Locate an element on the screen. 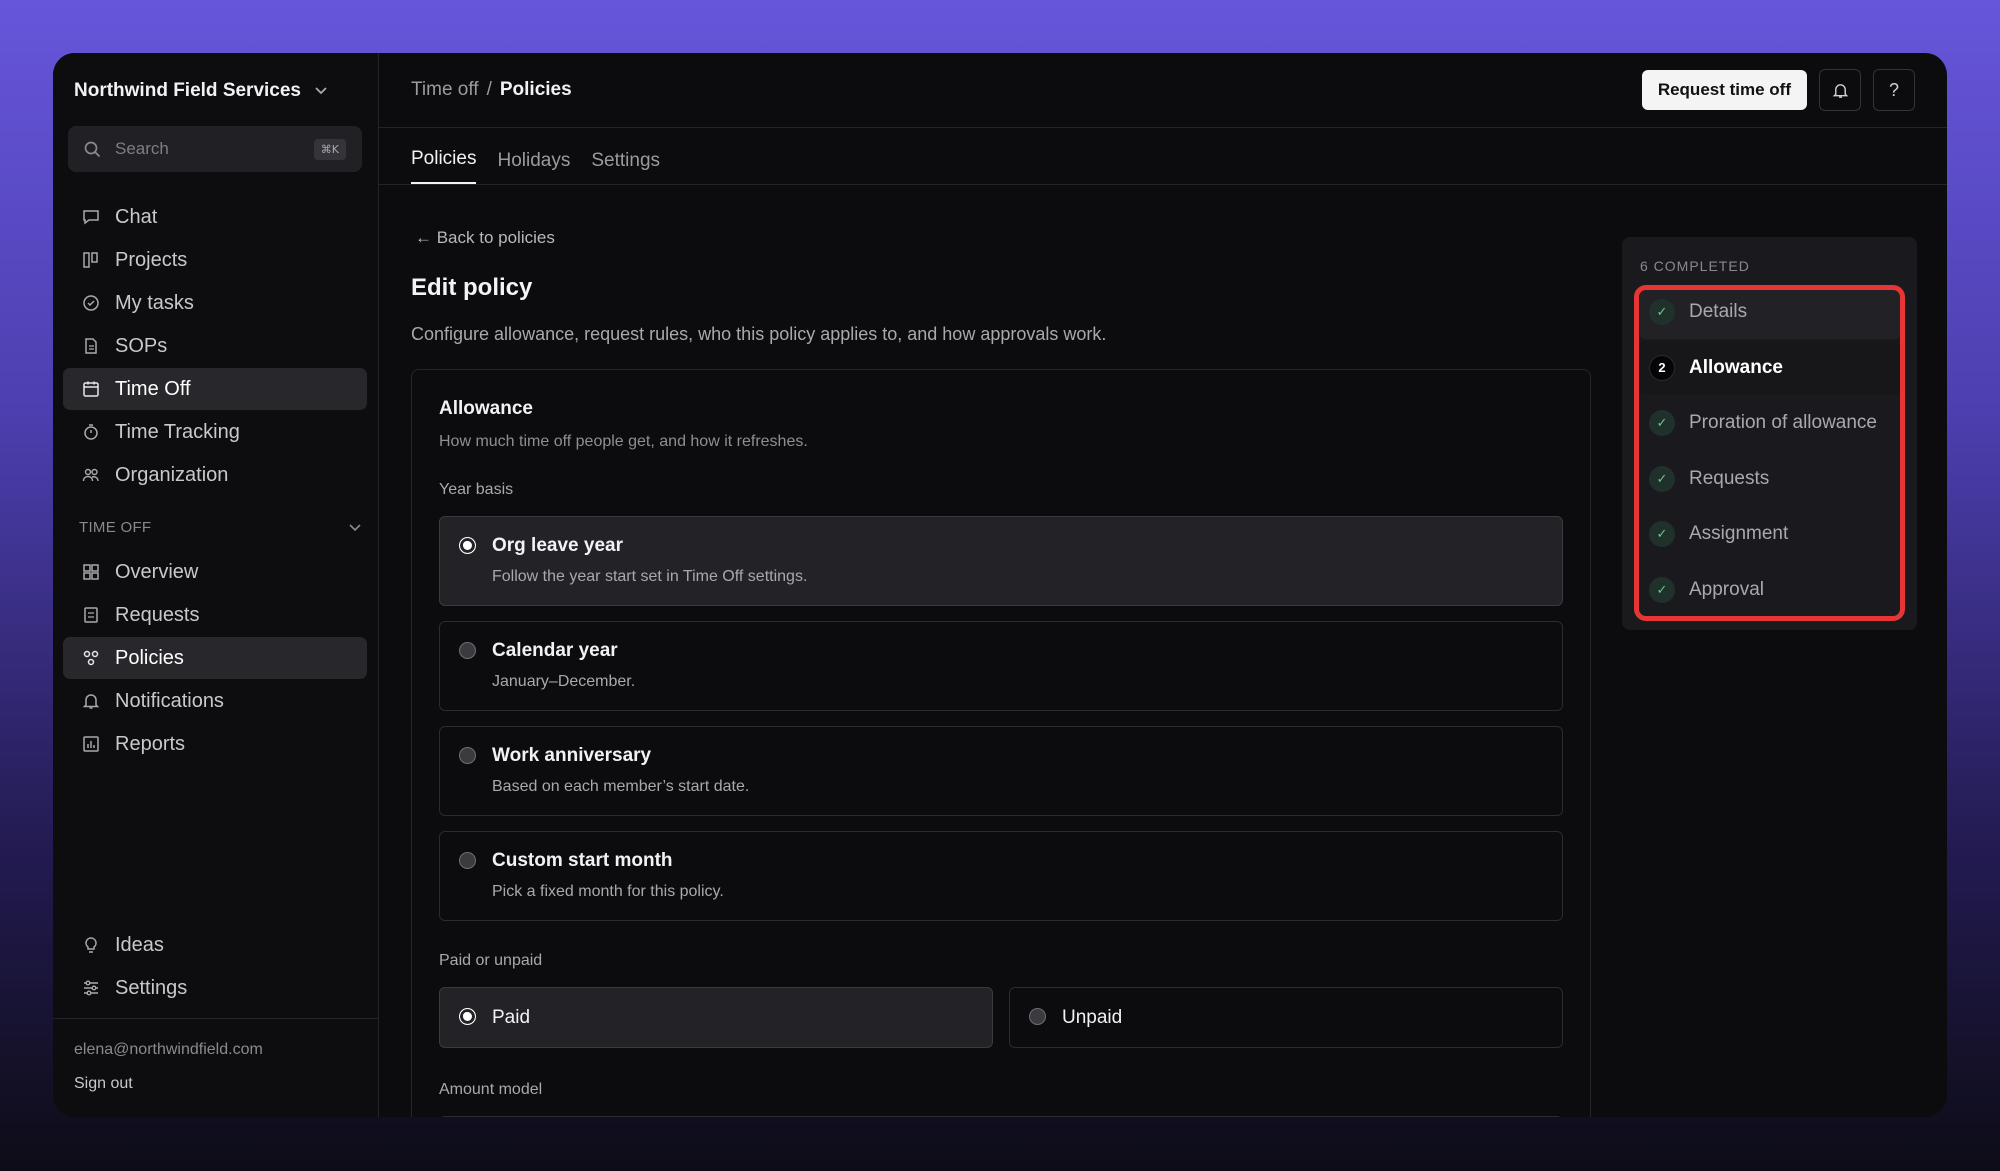 The height and width of the screenshot is (1171, 2000). tasks-icon is located at coordinates (91, 303).